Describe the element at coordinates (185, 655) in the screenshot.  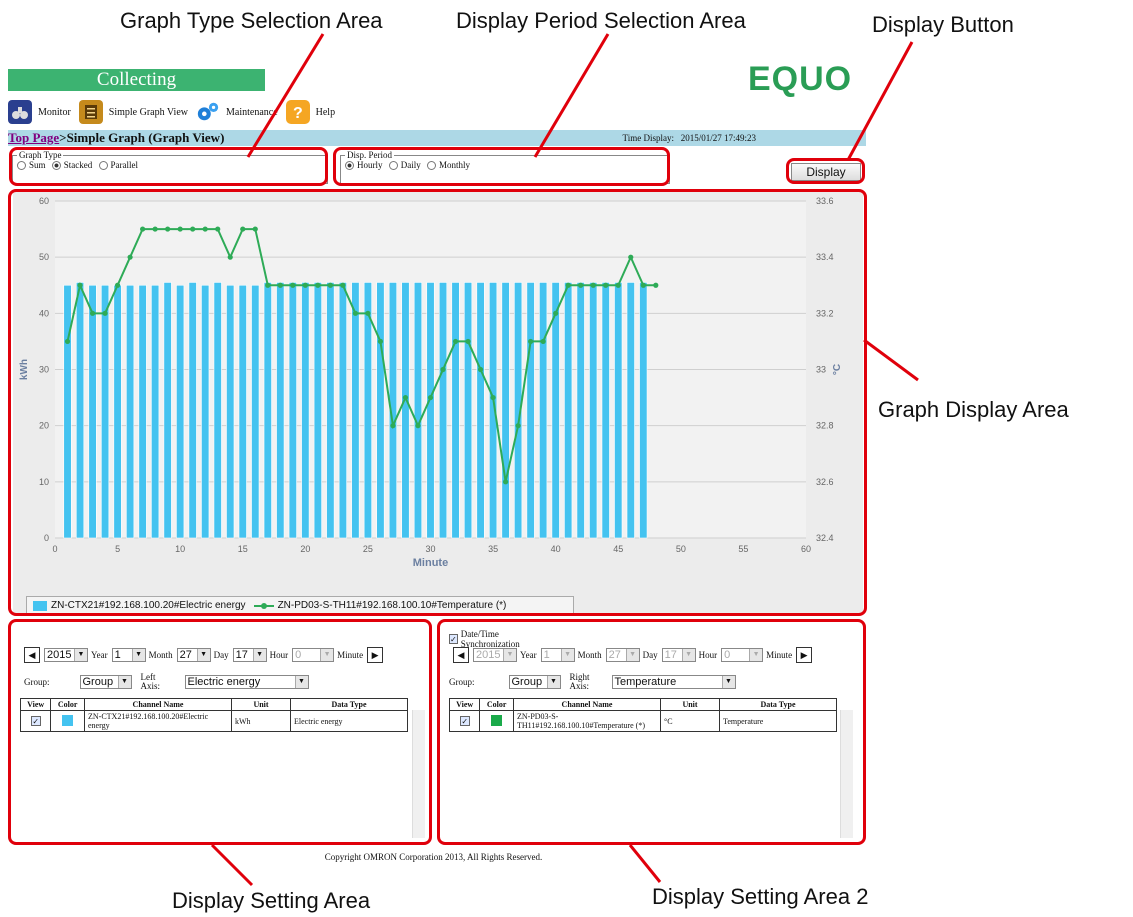
I see `left-day-value: 27` at that location.